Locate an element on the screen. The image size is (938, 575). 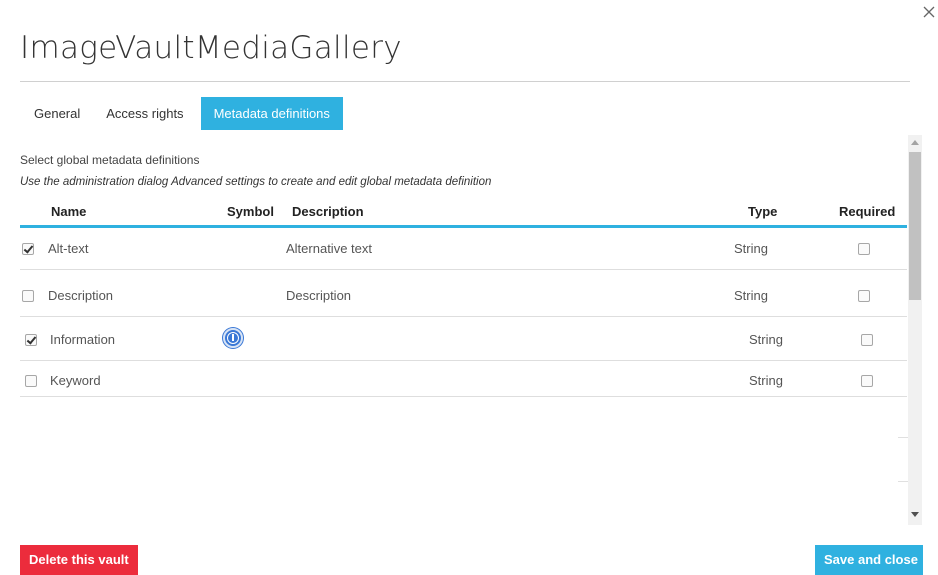
close-icon is located at coordinates (929, 12).